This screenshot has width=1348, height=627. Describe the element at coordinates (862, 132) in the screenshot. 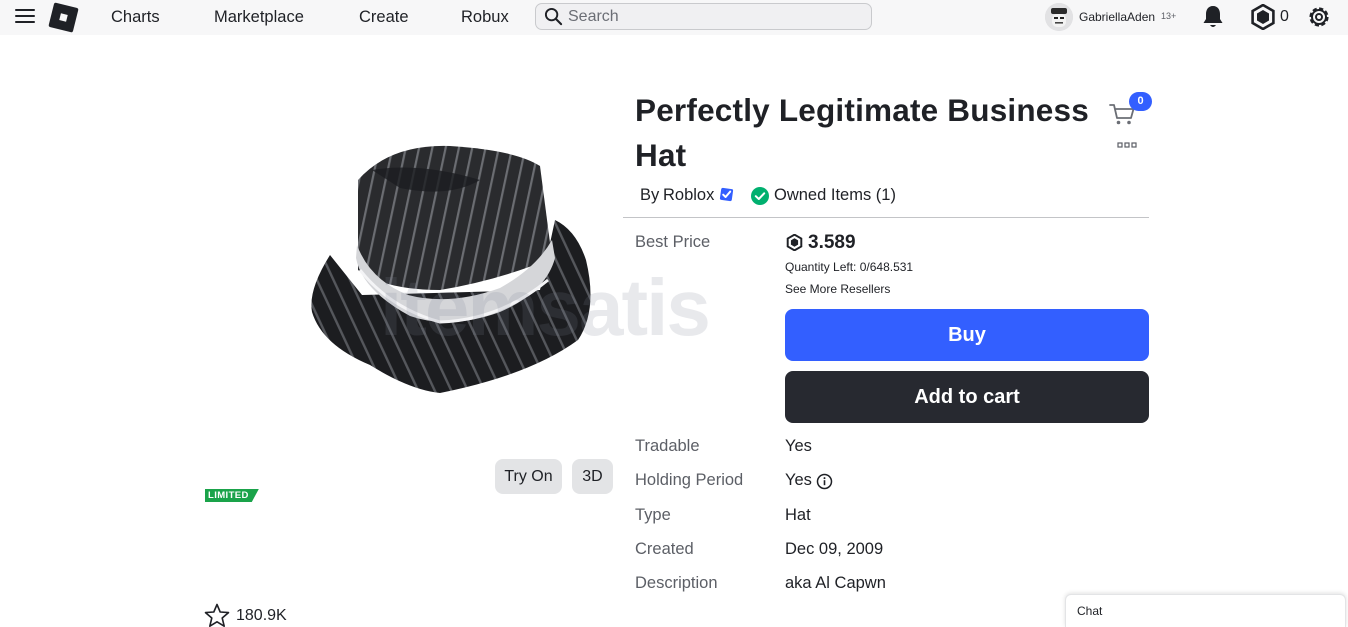

I see `item-title: Perfectly Legitimate Business Hat` at that location.